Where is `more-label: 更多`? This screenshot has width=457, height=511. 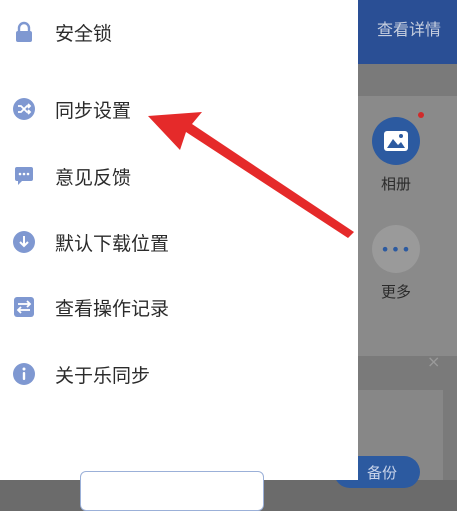 more-label: 更多 is located at coordinates (395, 292).